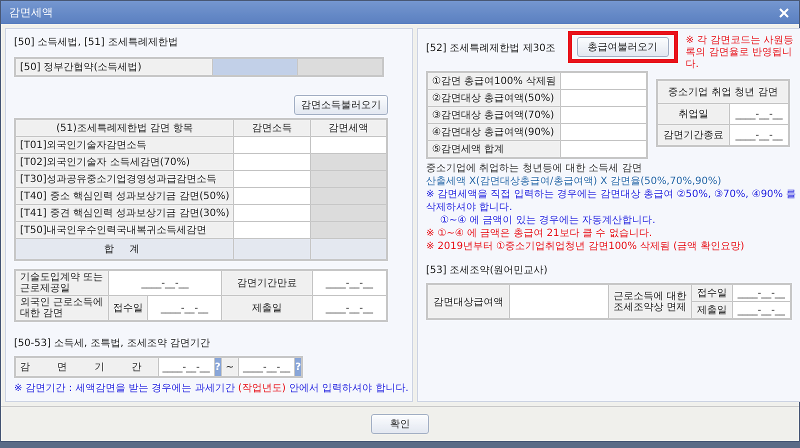  Describe the element at coordinates (61, 309) in the screenshot. I see `row-label: 외국인 근로소득에 대한 감면` at that location.